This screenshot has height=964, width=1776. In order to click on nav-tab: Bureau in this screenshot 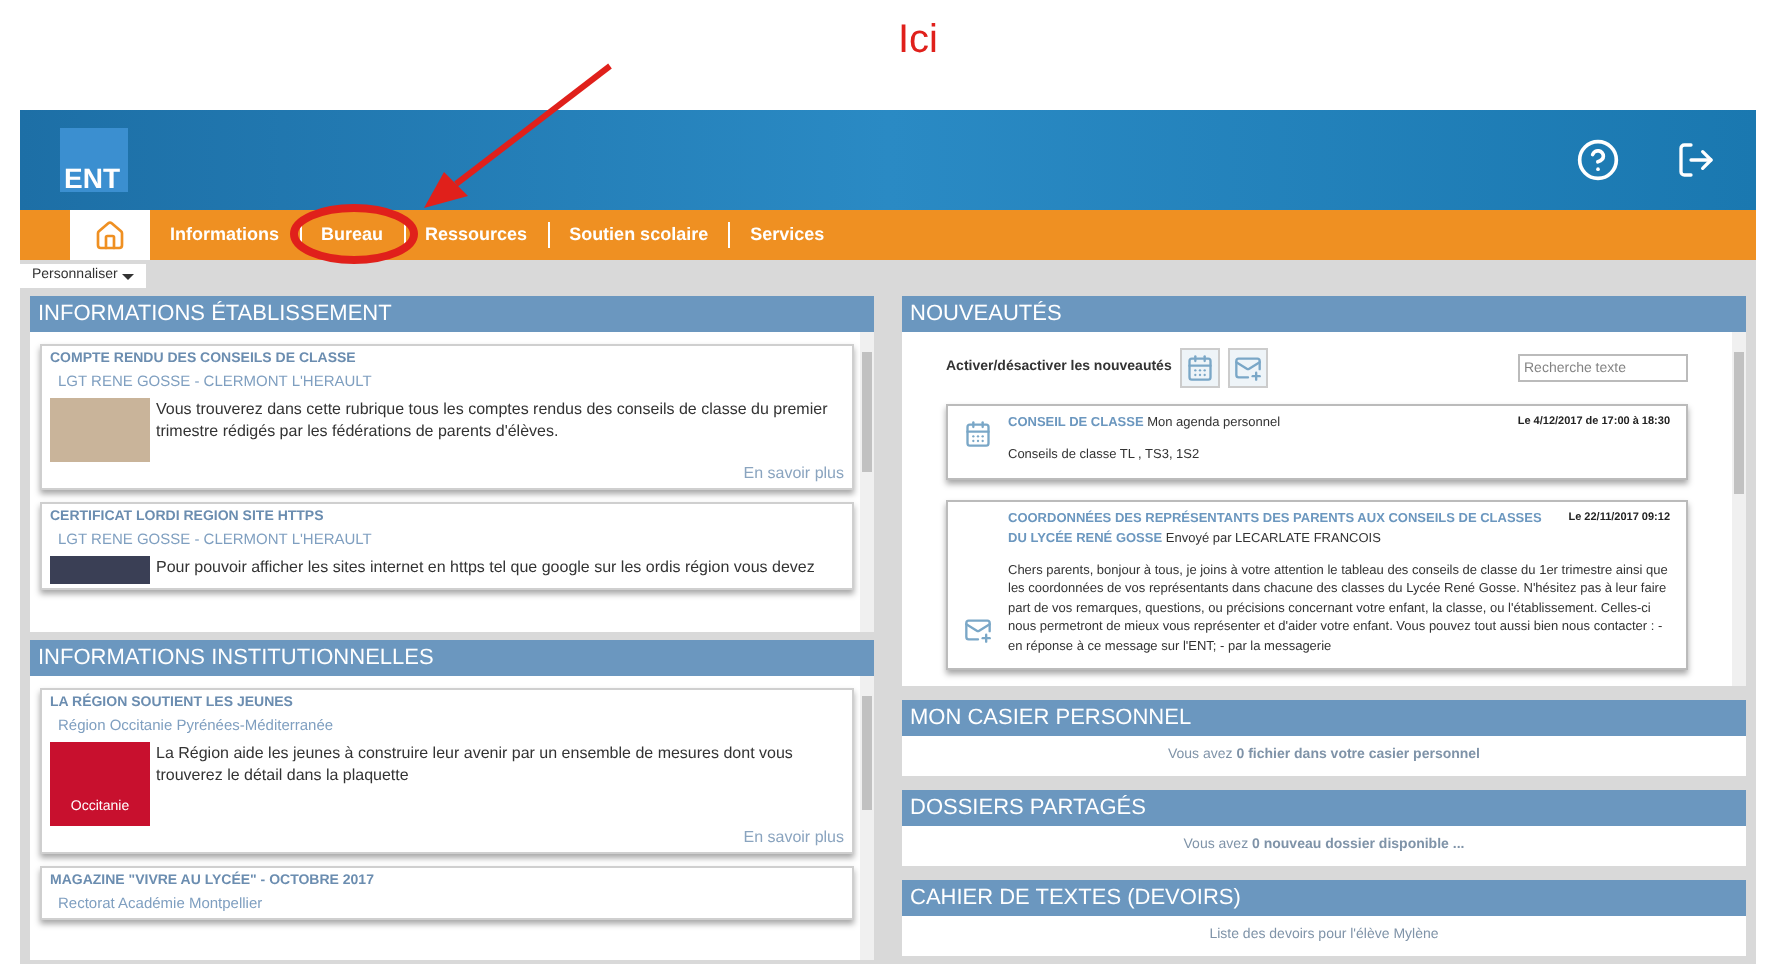, I will do `click(352, 235)`.